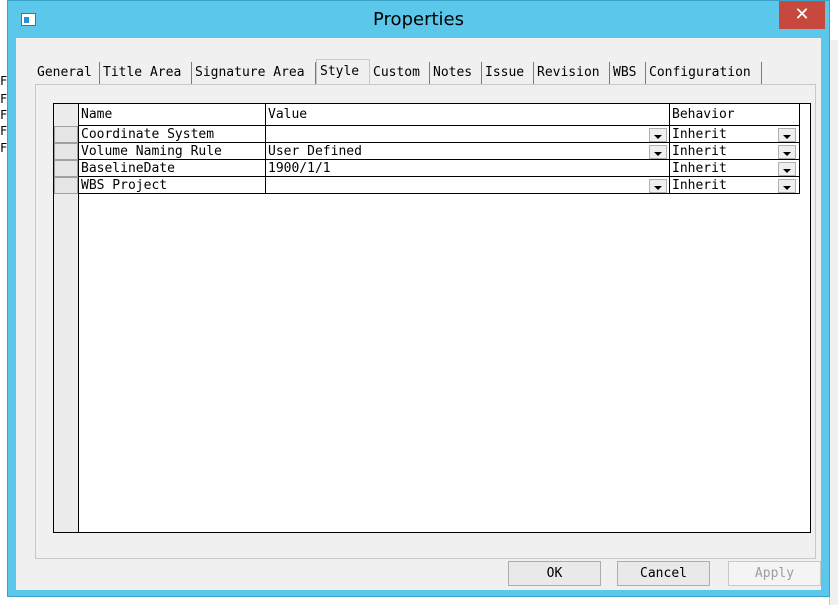  What do you see at coordinates (254, 73) in the screenshot?
I see `tab-signature-area: Signature Area` at bounding box center [254, 73].